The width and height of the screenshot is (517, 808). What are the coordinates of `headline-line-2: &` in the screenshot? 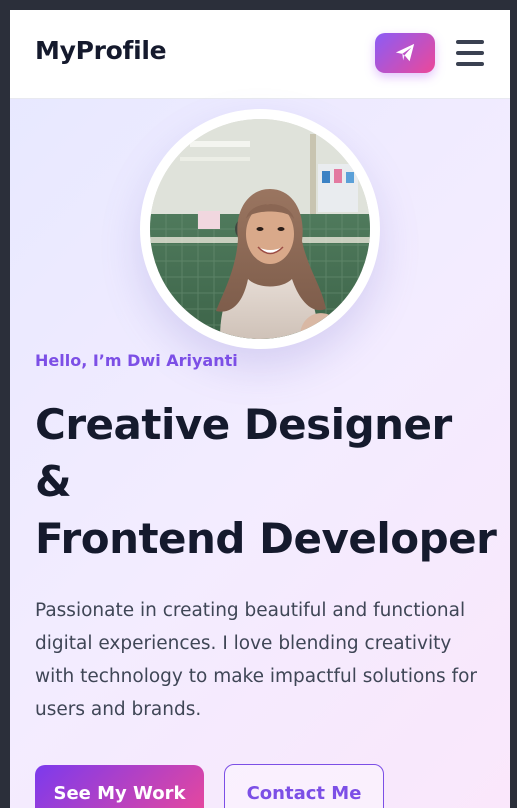 It's located at (53, 481).